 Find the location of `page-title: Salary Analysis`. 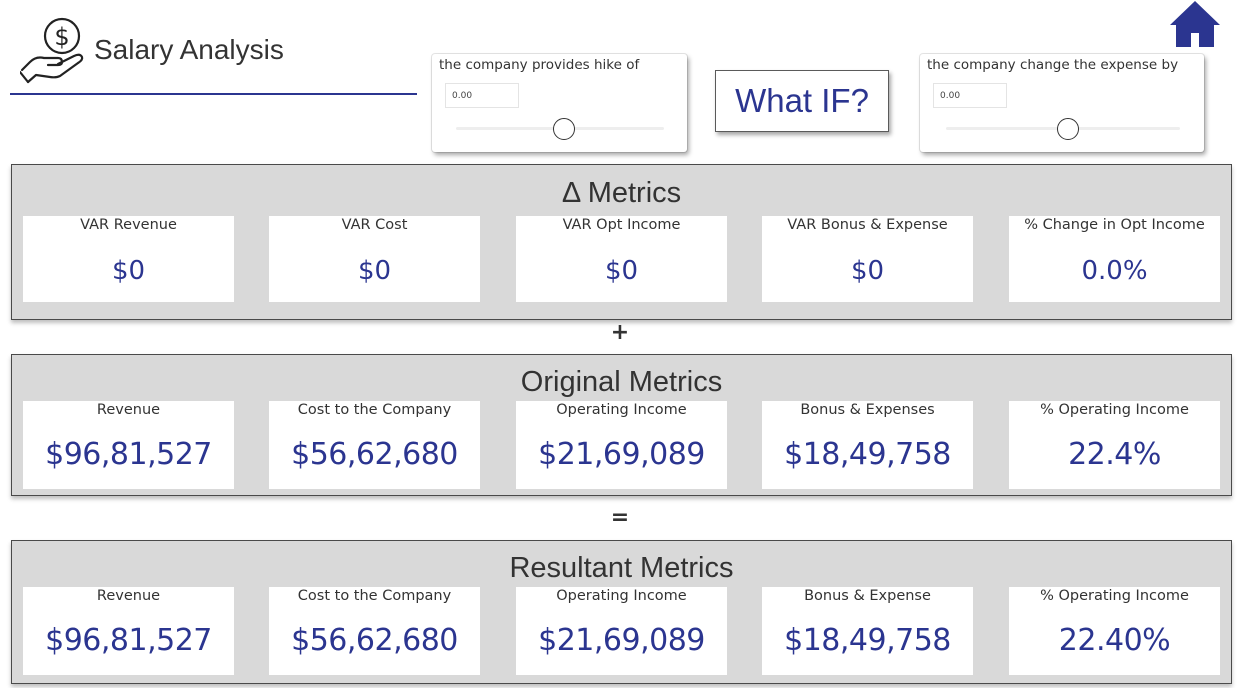

page-title: Salary Analysis is located at coordinates (189, 49).